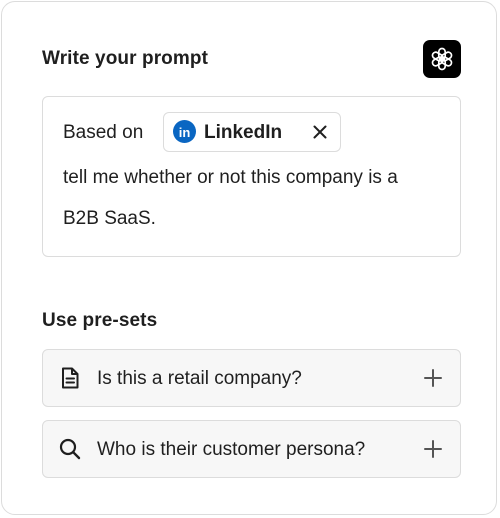 This screenshot has width=500, height=518. What do you see at coordinates (243, 132) in the screenshot?
I see `chip-label: LinkedIn` at bounding box center [243, 132].